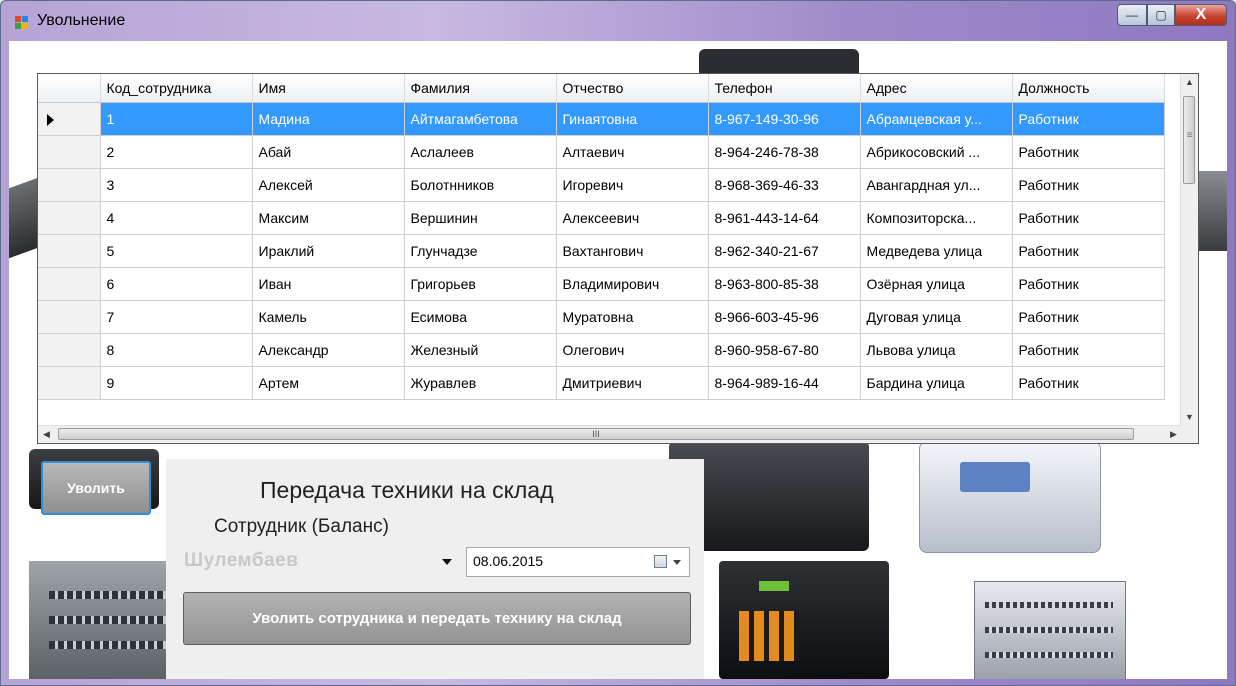 The width and height of the screenshot is (1236, 686). I want to click on horizontal-scrollbar: ◀ III ▶, so click(610, 434).